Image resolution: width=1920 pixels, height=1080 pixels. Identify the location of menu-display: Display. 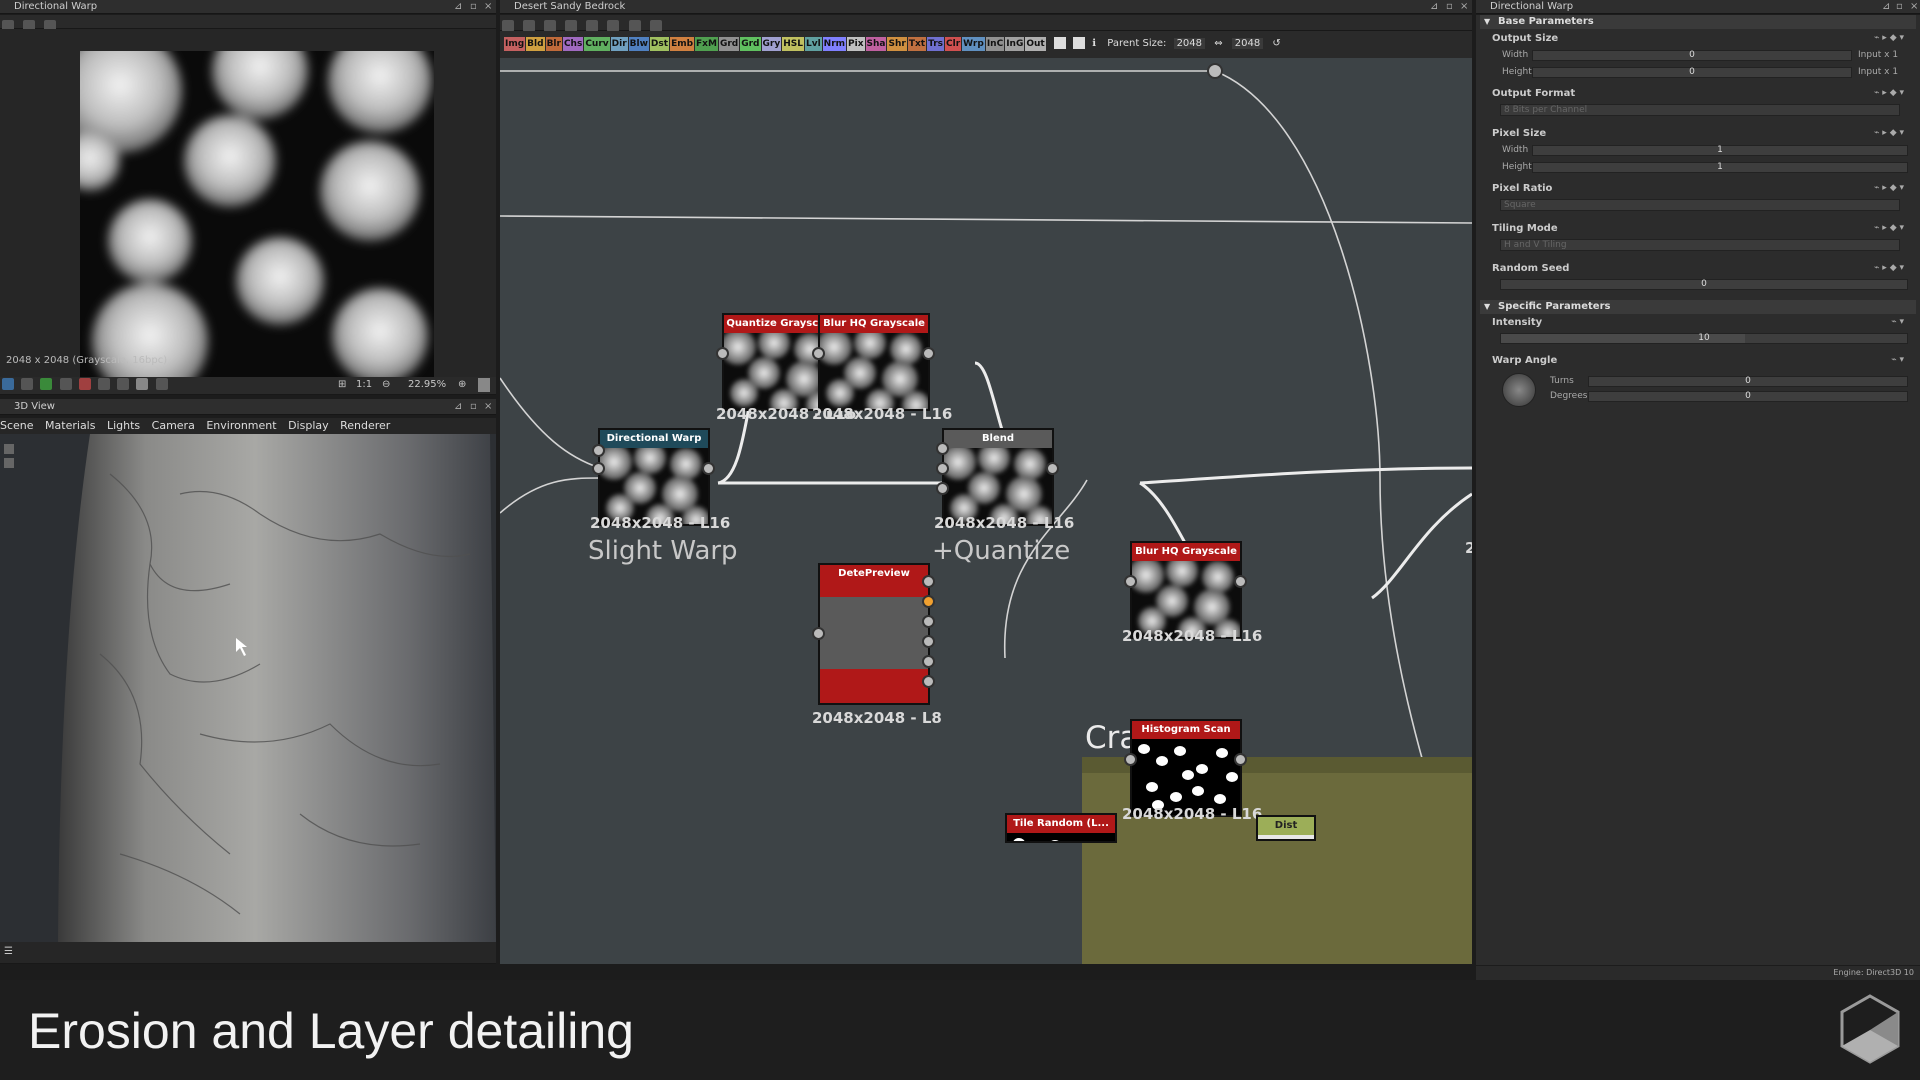
(308, 425).